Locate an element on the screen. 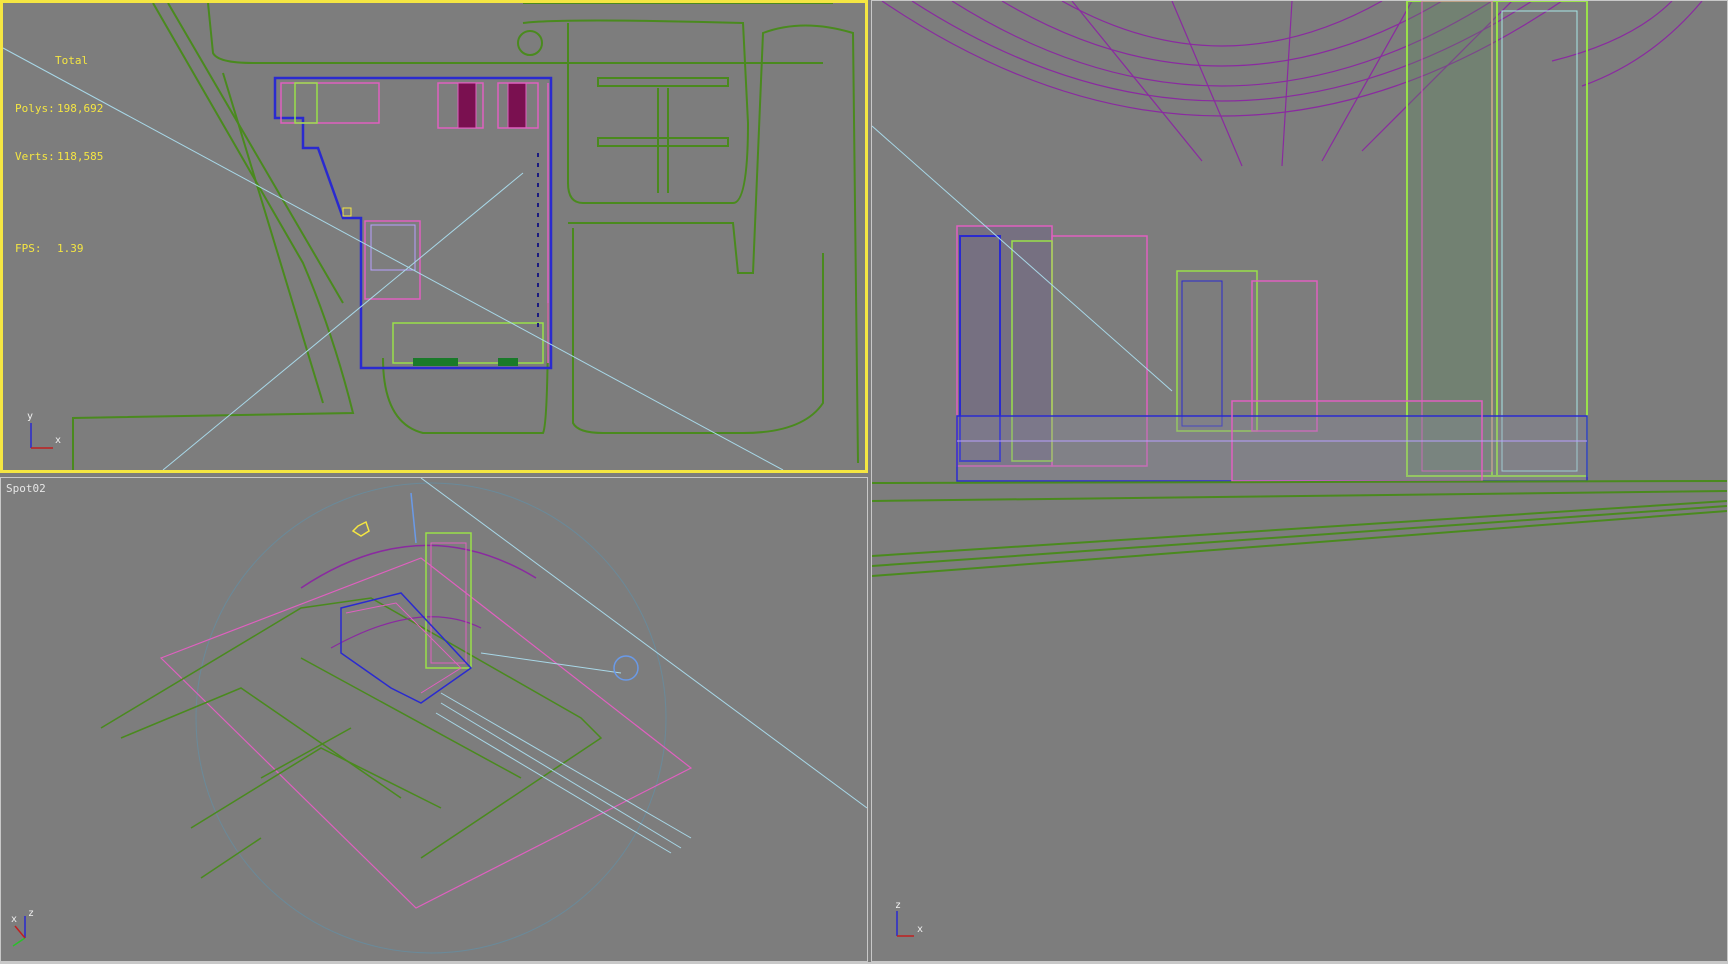 This screenshot has height=964, width=1728. sky-dome-arc is located at coordinates (418, 566).